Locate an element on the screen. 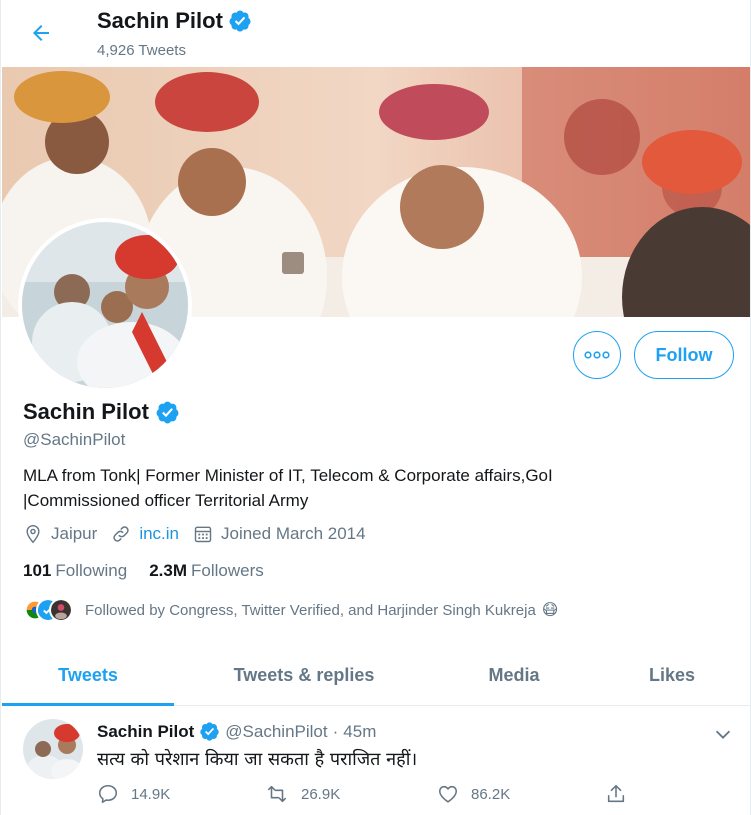  following-label: Following is located at coordinates (91, 570).